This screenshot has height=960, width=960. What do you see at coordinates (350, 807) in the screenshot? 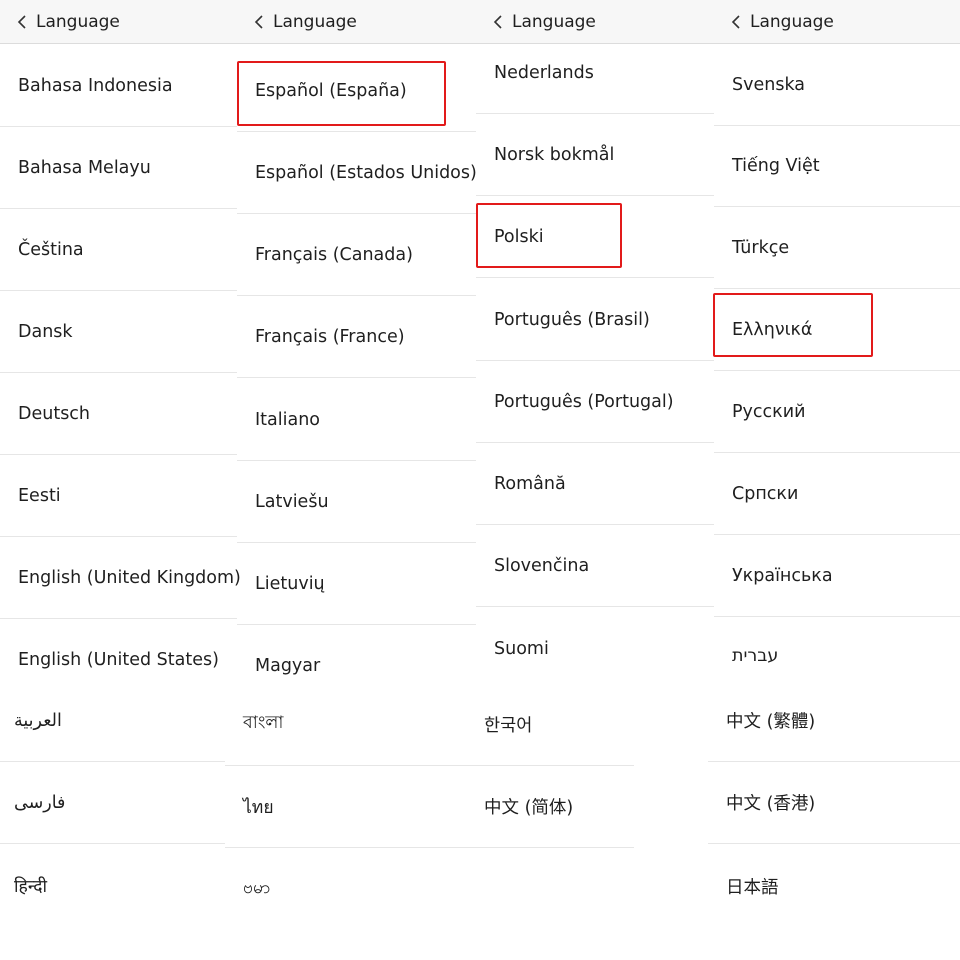
I see `language-item: ไทย` at bounding box center [350, 807].